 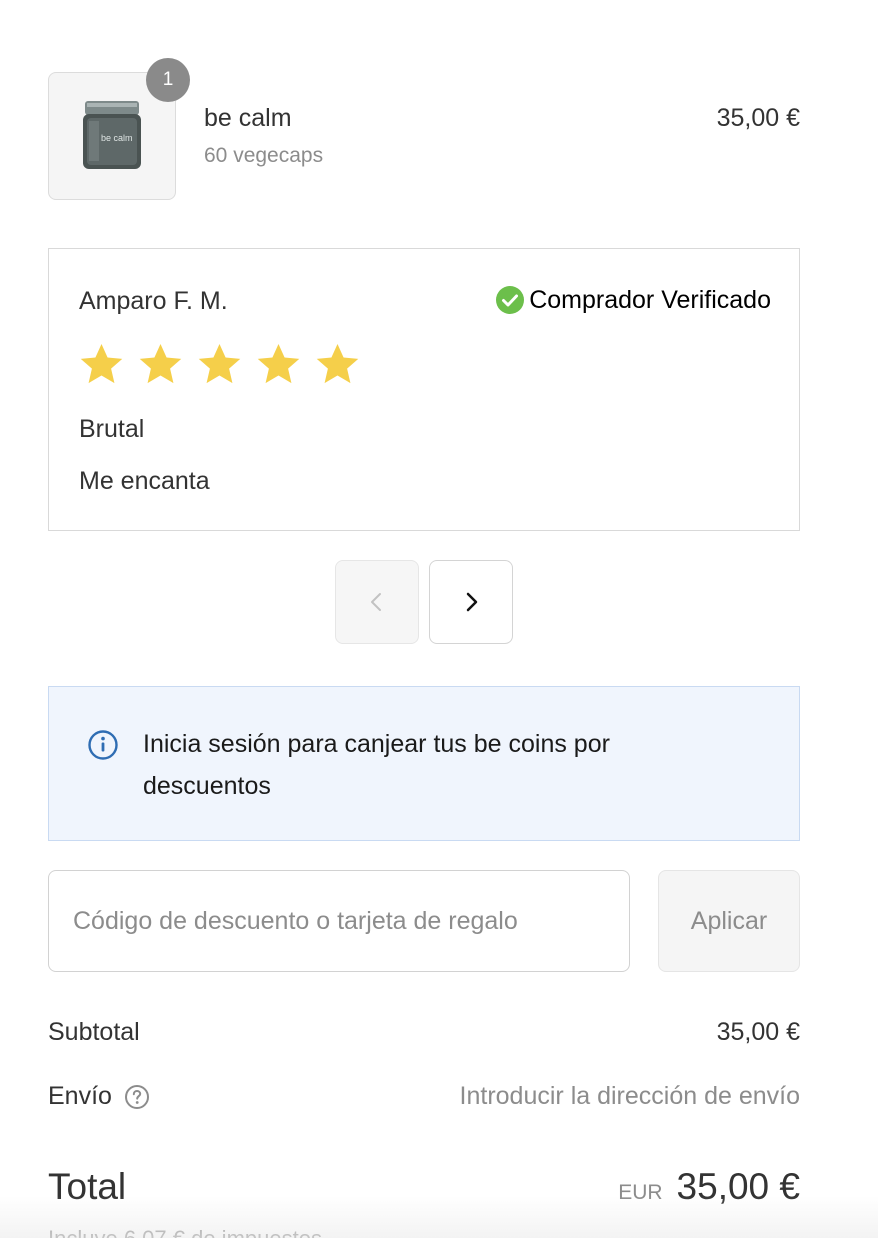 I want to click on star-rating, so click(x=219, y=364).